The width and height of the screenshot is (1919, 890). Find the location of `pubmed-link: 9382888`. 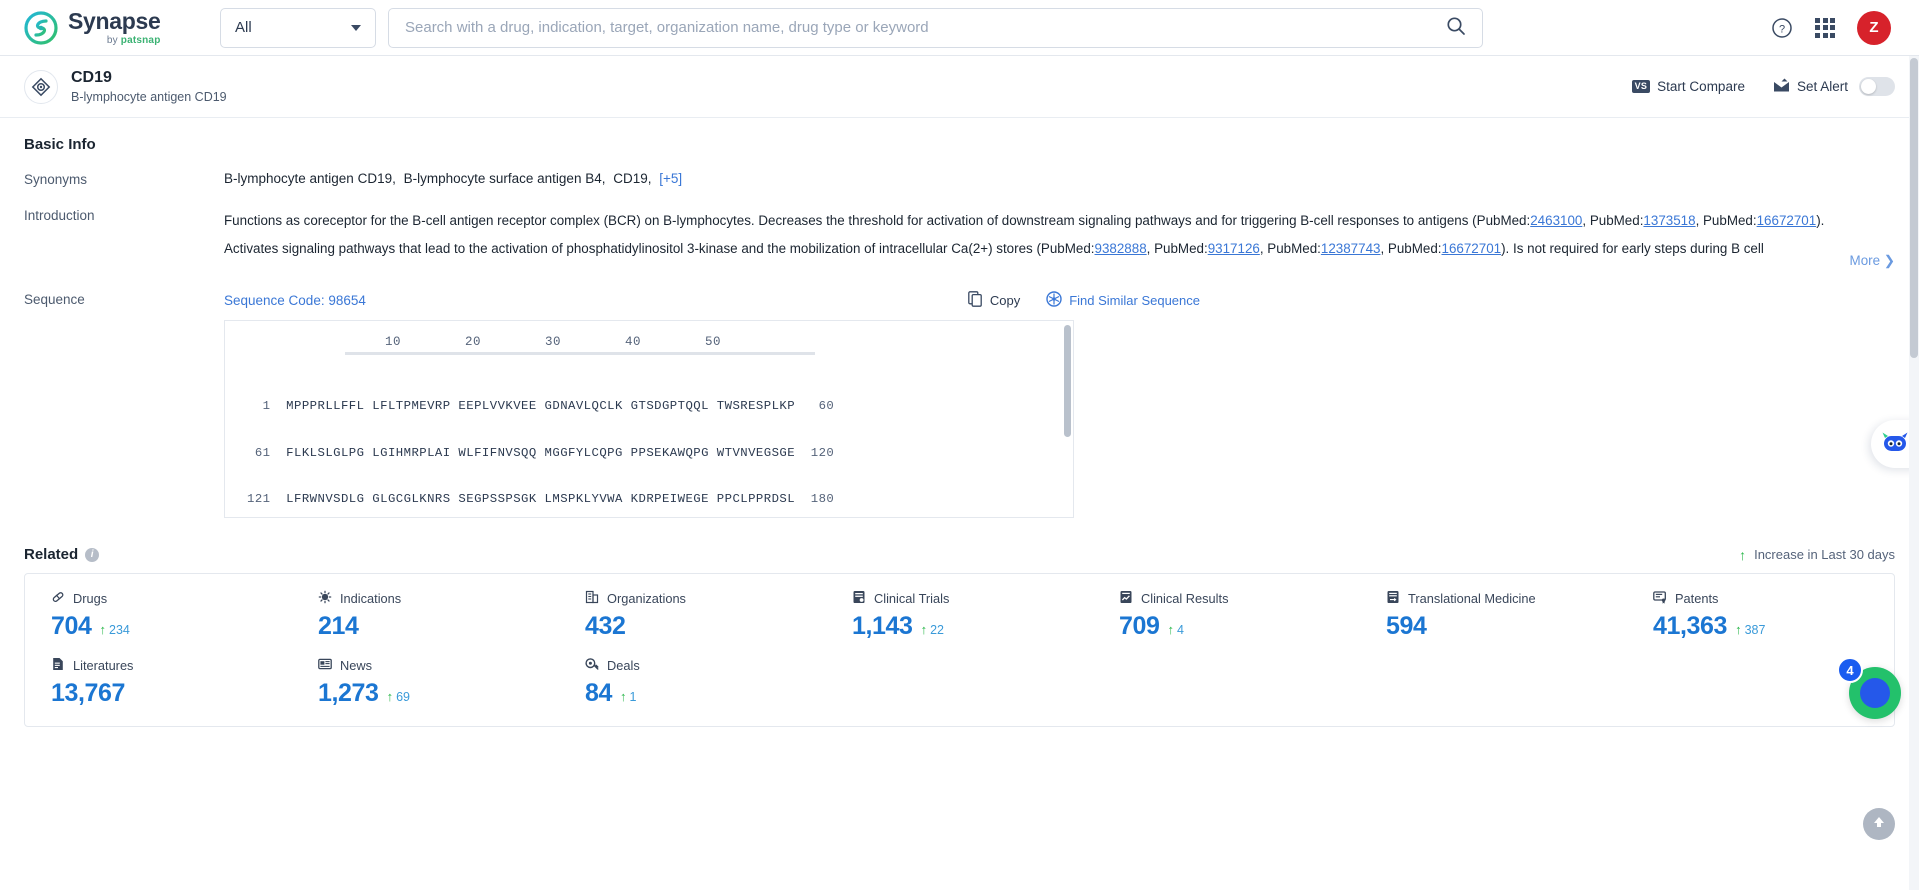

pubmed-link: 9382888 is located at coordinates (1121, 248).